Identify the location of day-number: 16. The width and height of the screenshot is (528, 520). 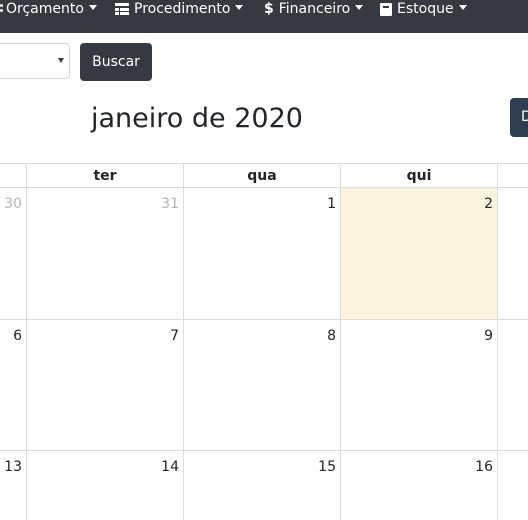
(473, 467).